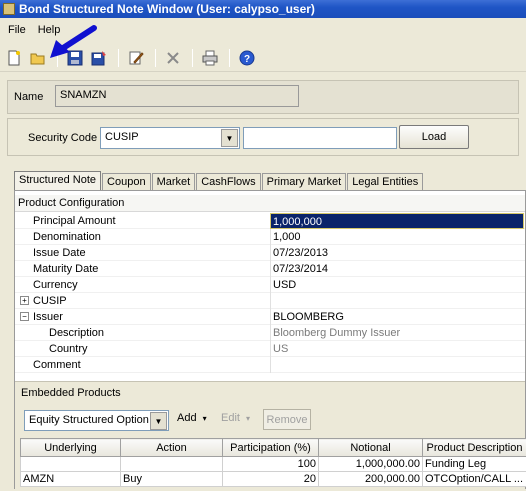 The image size is (526, 491). What do you see at coordinates (71, 393) in the screenshot?
I see `embedded-products-header: Embedded Products` at bounding box center [71, 393].